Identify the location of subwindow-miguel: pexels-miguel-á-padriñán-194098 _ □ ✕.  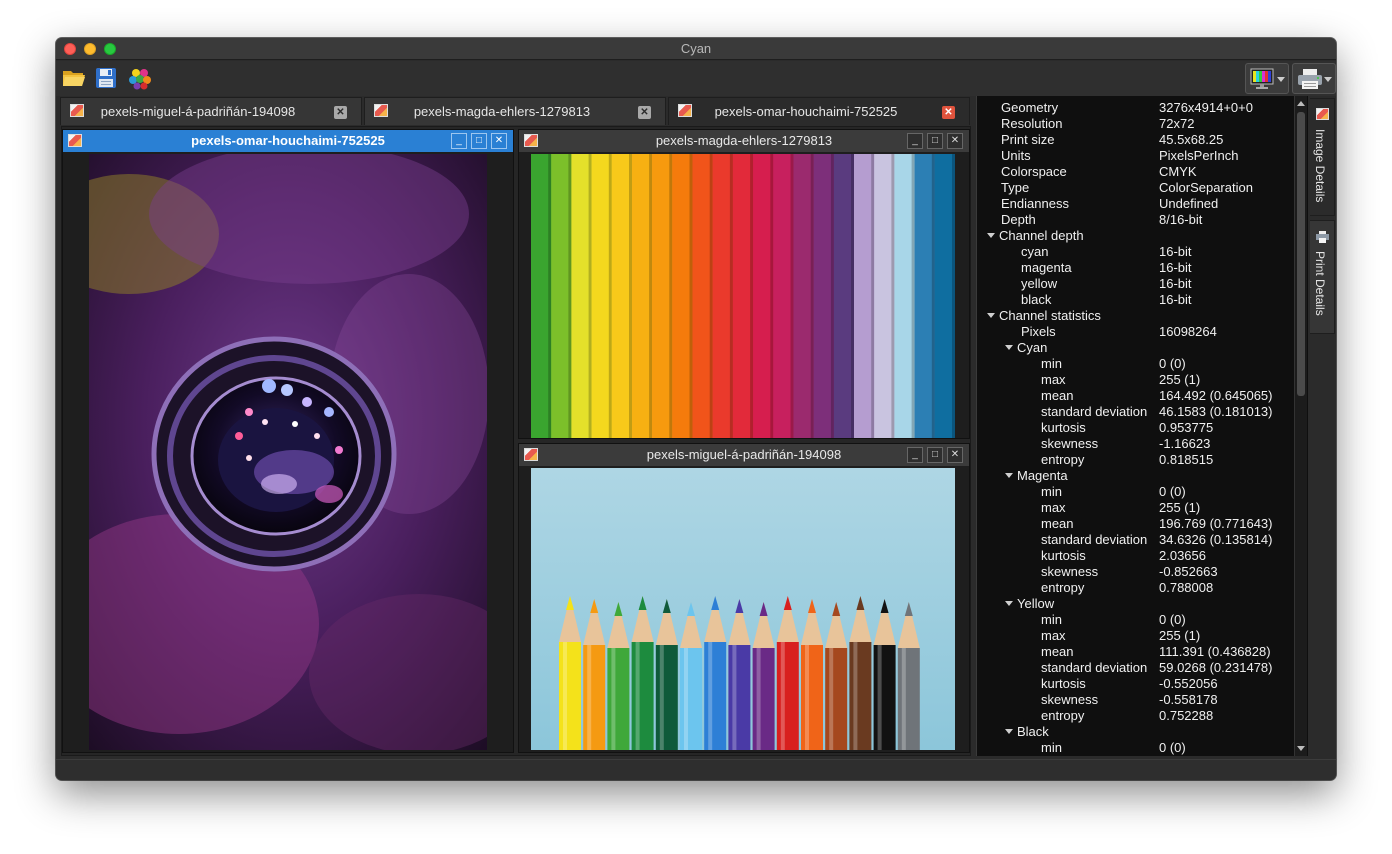
(744, 598).